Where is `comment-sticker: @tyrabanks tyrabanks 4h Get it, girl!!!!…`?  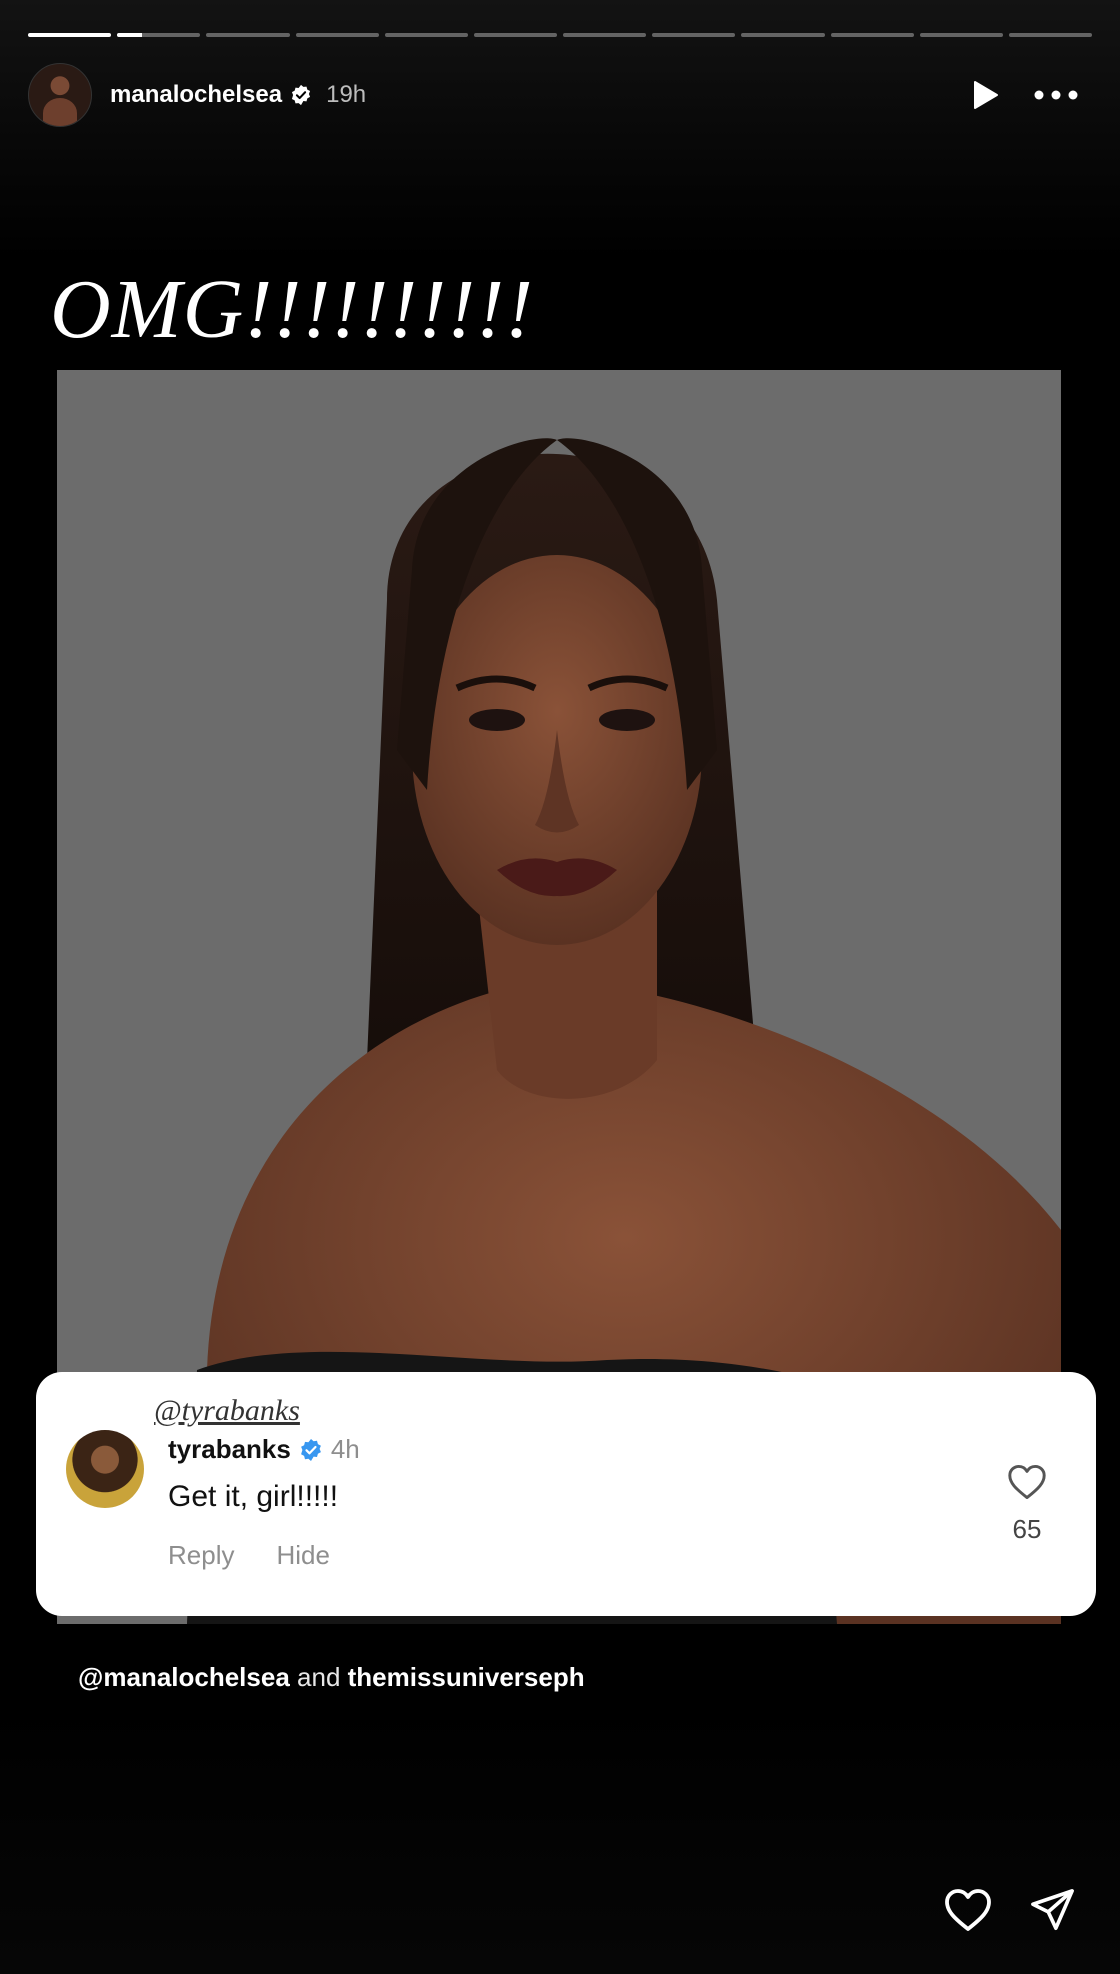
comment-sticker: @tyrabanks tyrabanks 4h Get it, girl!!!!… is located at coordinates (566, 1494).